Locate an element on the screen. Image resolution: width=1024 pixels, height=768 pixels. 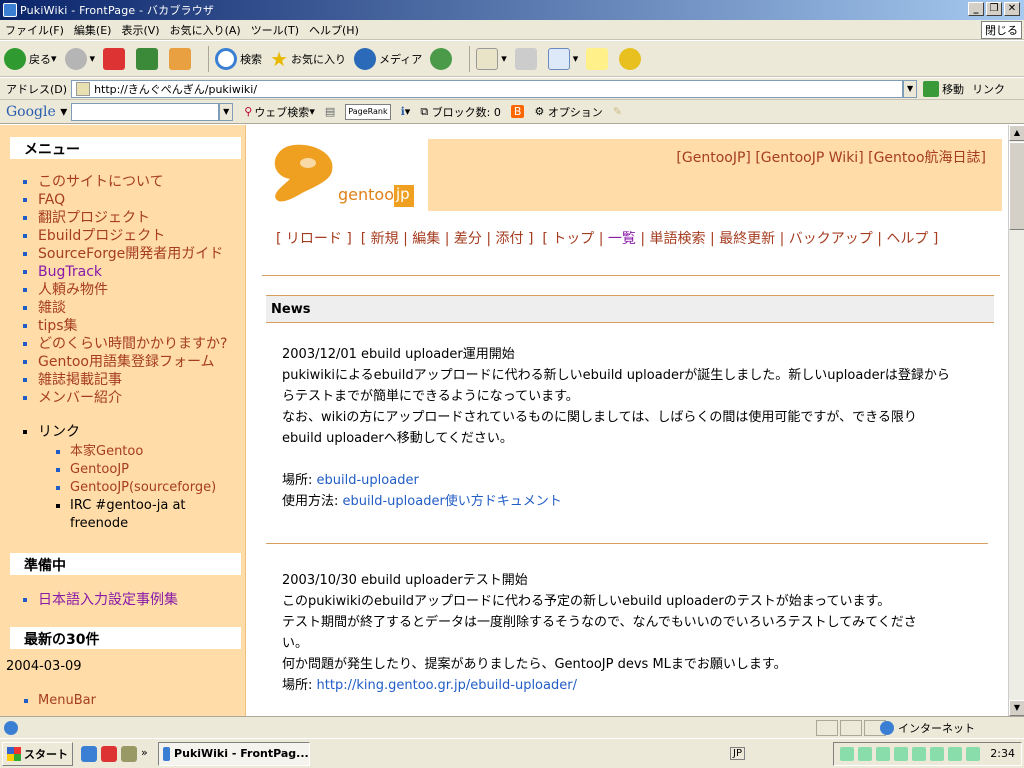
gentoojp-link: [GentooJP] is located at coordinates (713, 158).